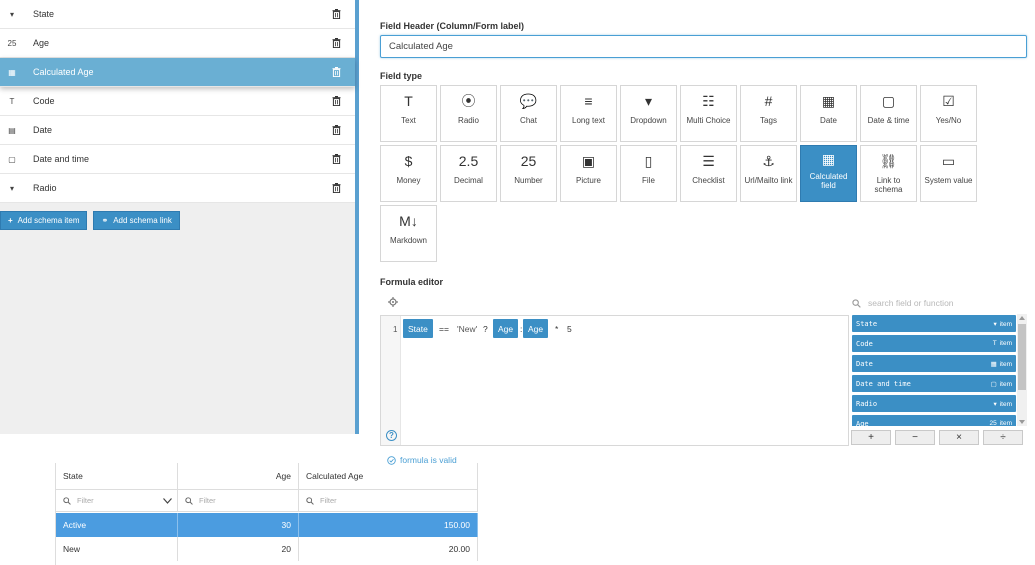 This screenshot has height=565, width=1035. I want to click on column-header-age: Age, so click(238, 476).